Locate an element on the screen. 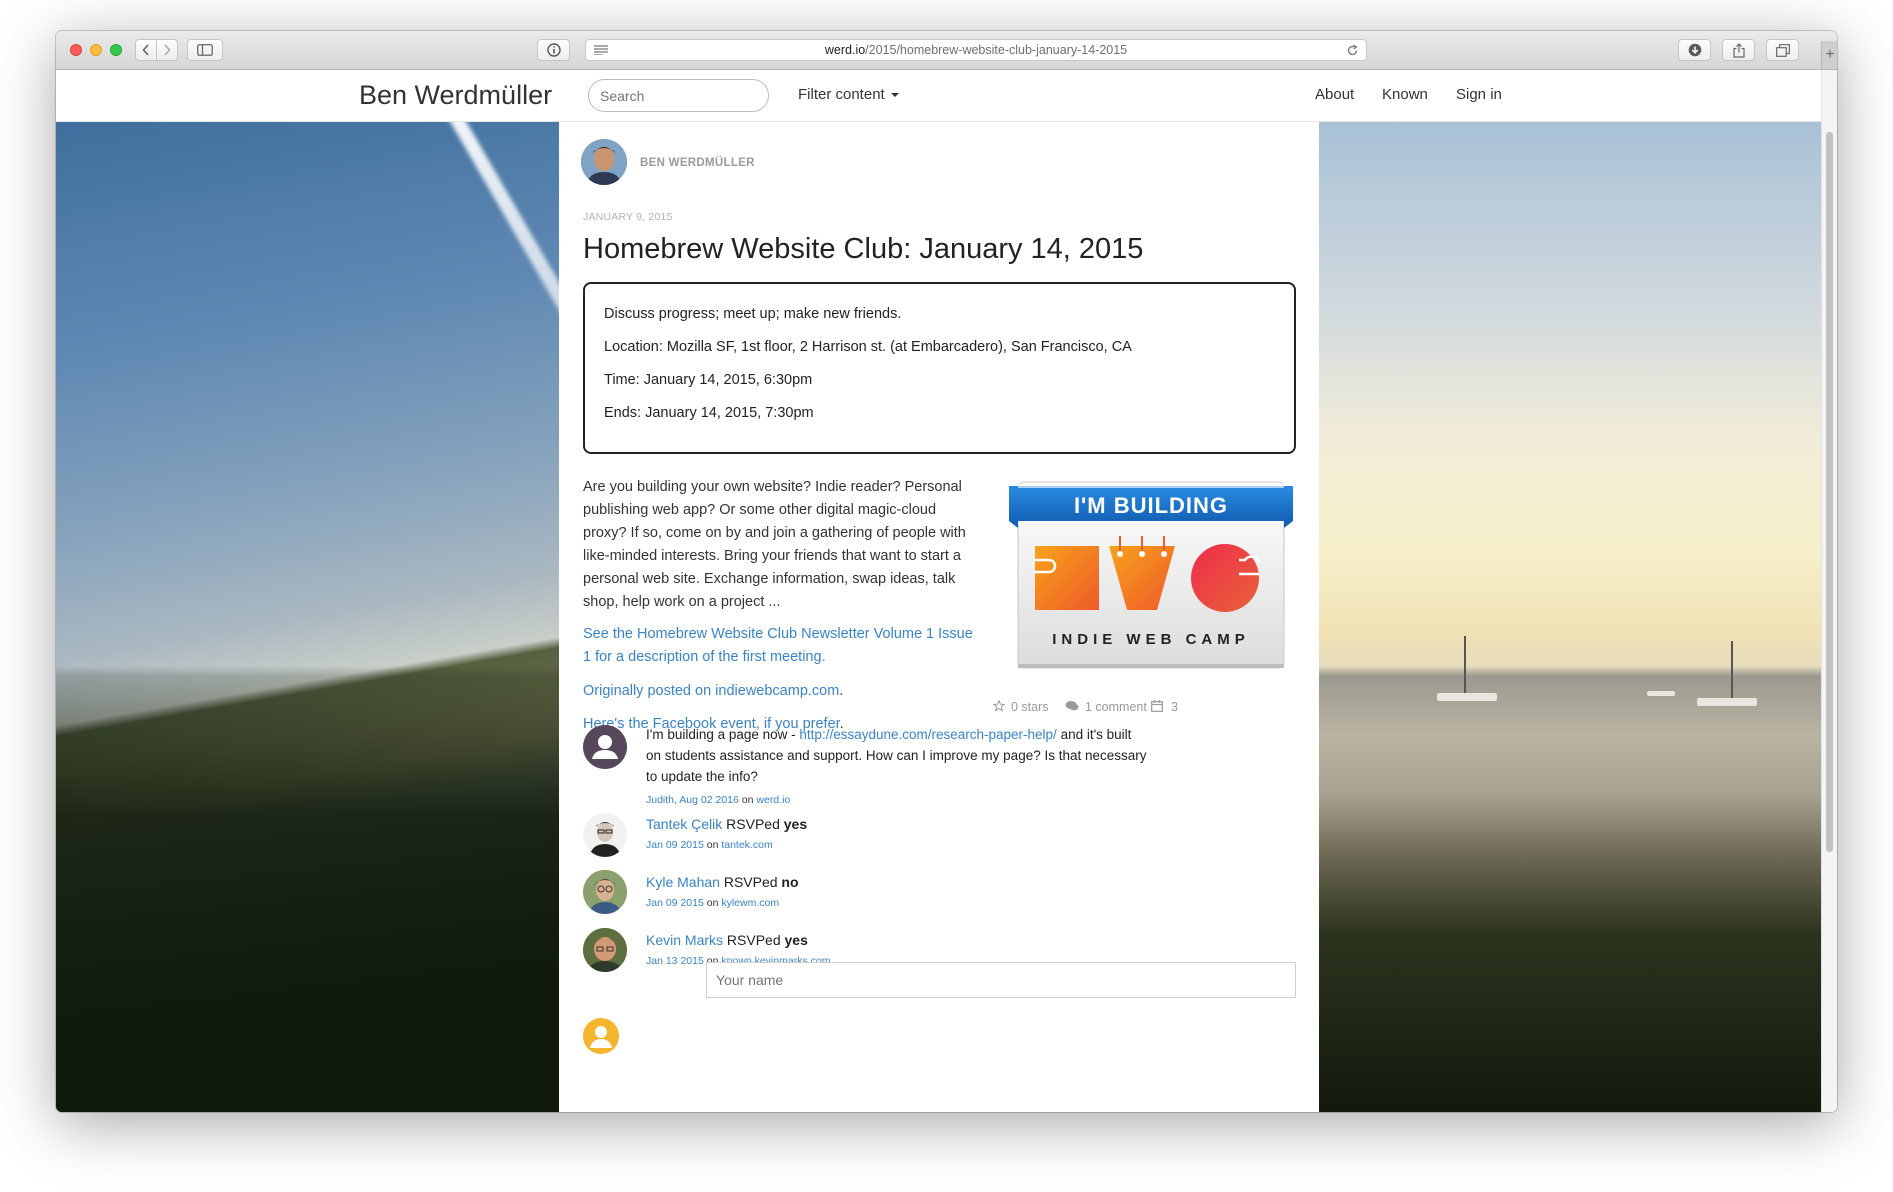 Image resolution: width=1893 pixels, height=1192 pixels. rsvp-avatar-kyle is located at coordinates (605, 892).